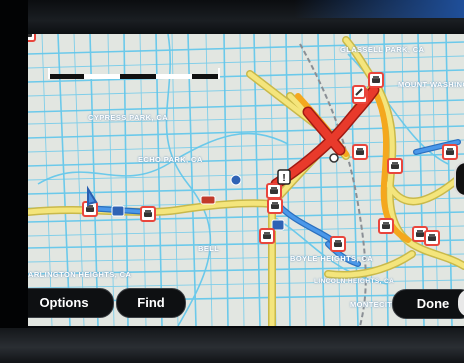  What do you see at coordinates (128, 117) in the screenshot?
I see `map-label-cypress-park: Cypress Park, CA` at bounding box center [128, 117].